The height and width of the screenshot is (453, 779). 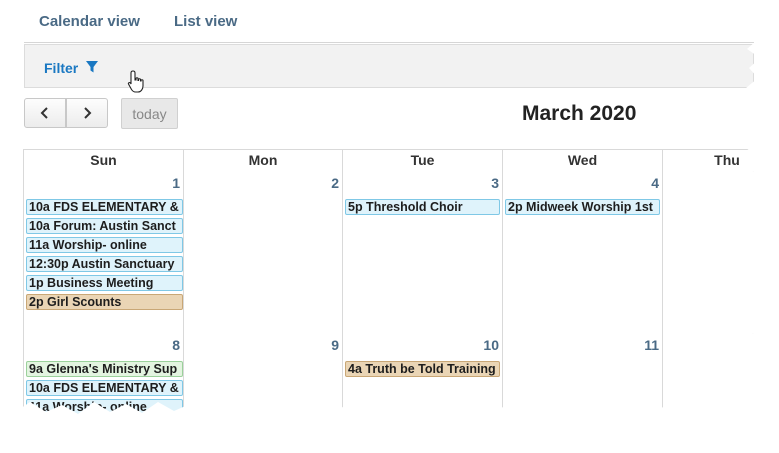 I want to click on hand-cursor-icon, so click(x=135, y=81).